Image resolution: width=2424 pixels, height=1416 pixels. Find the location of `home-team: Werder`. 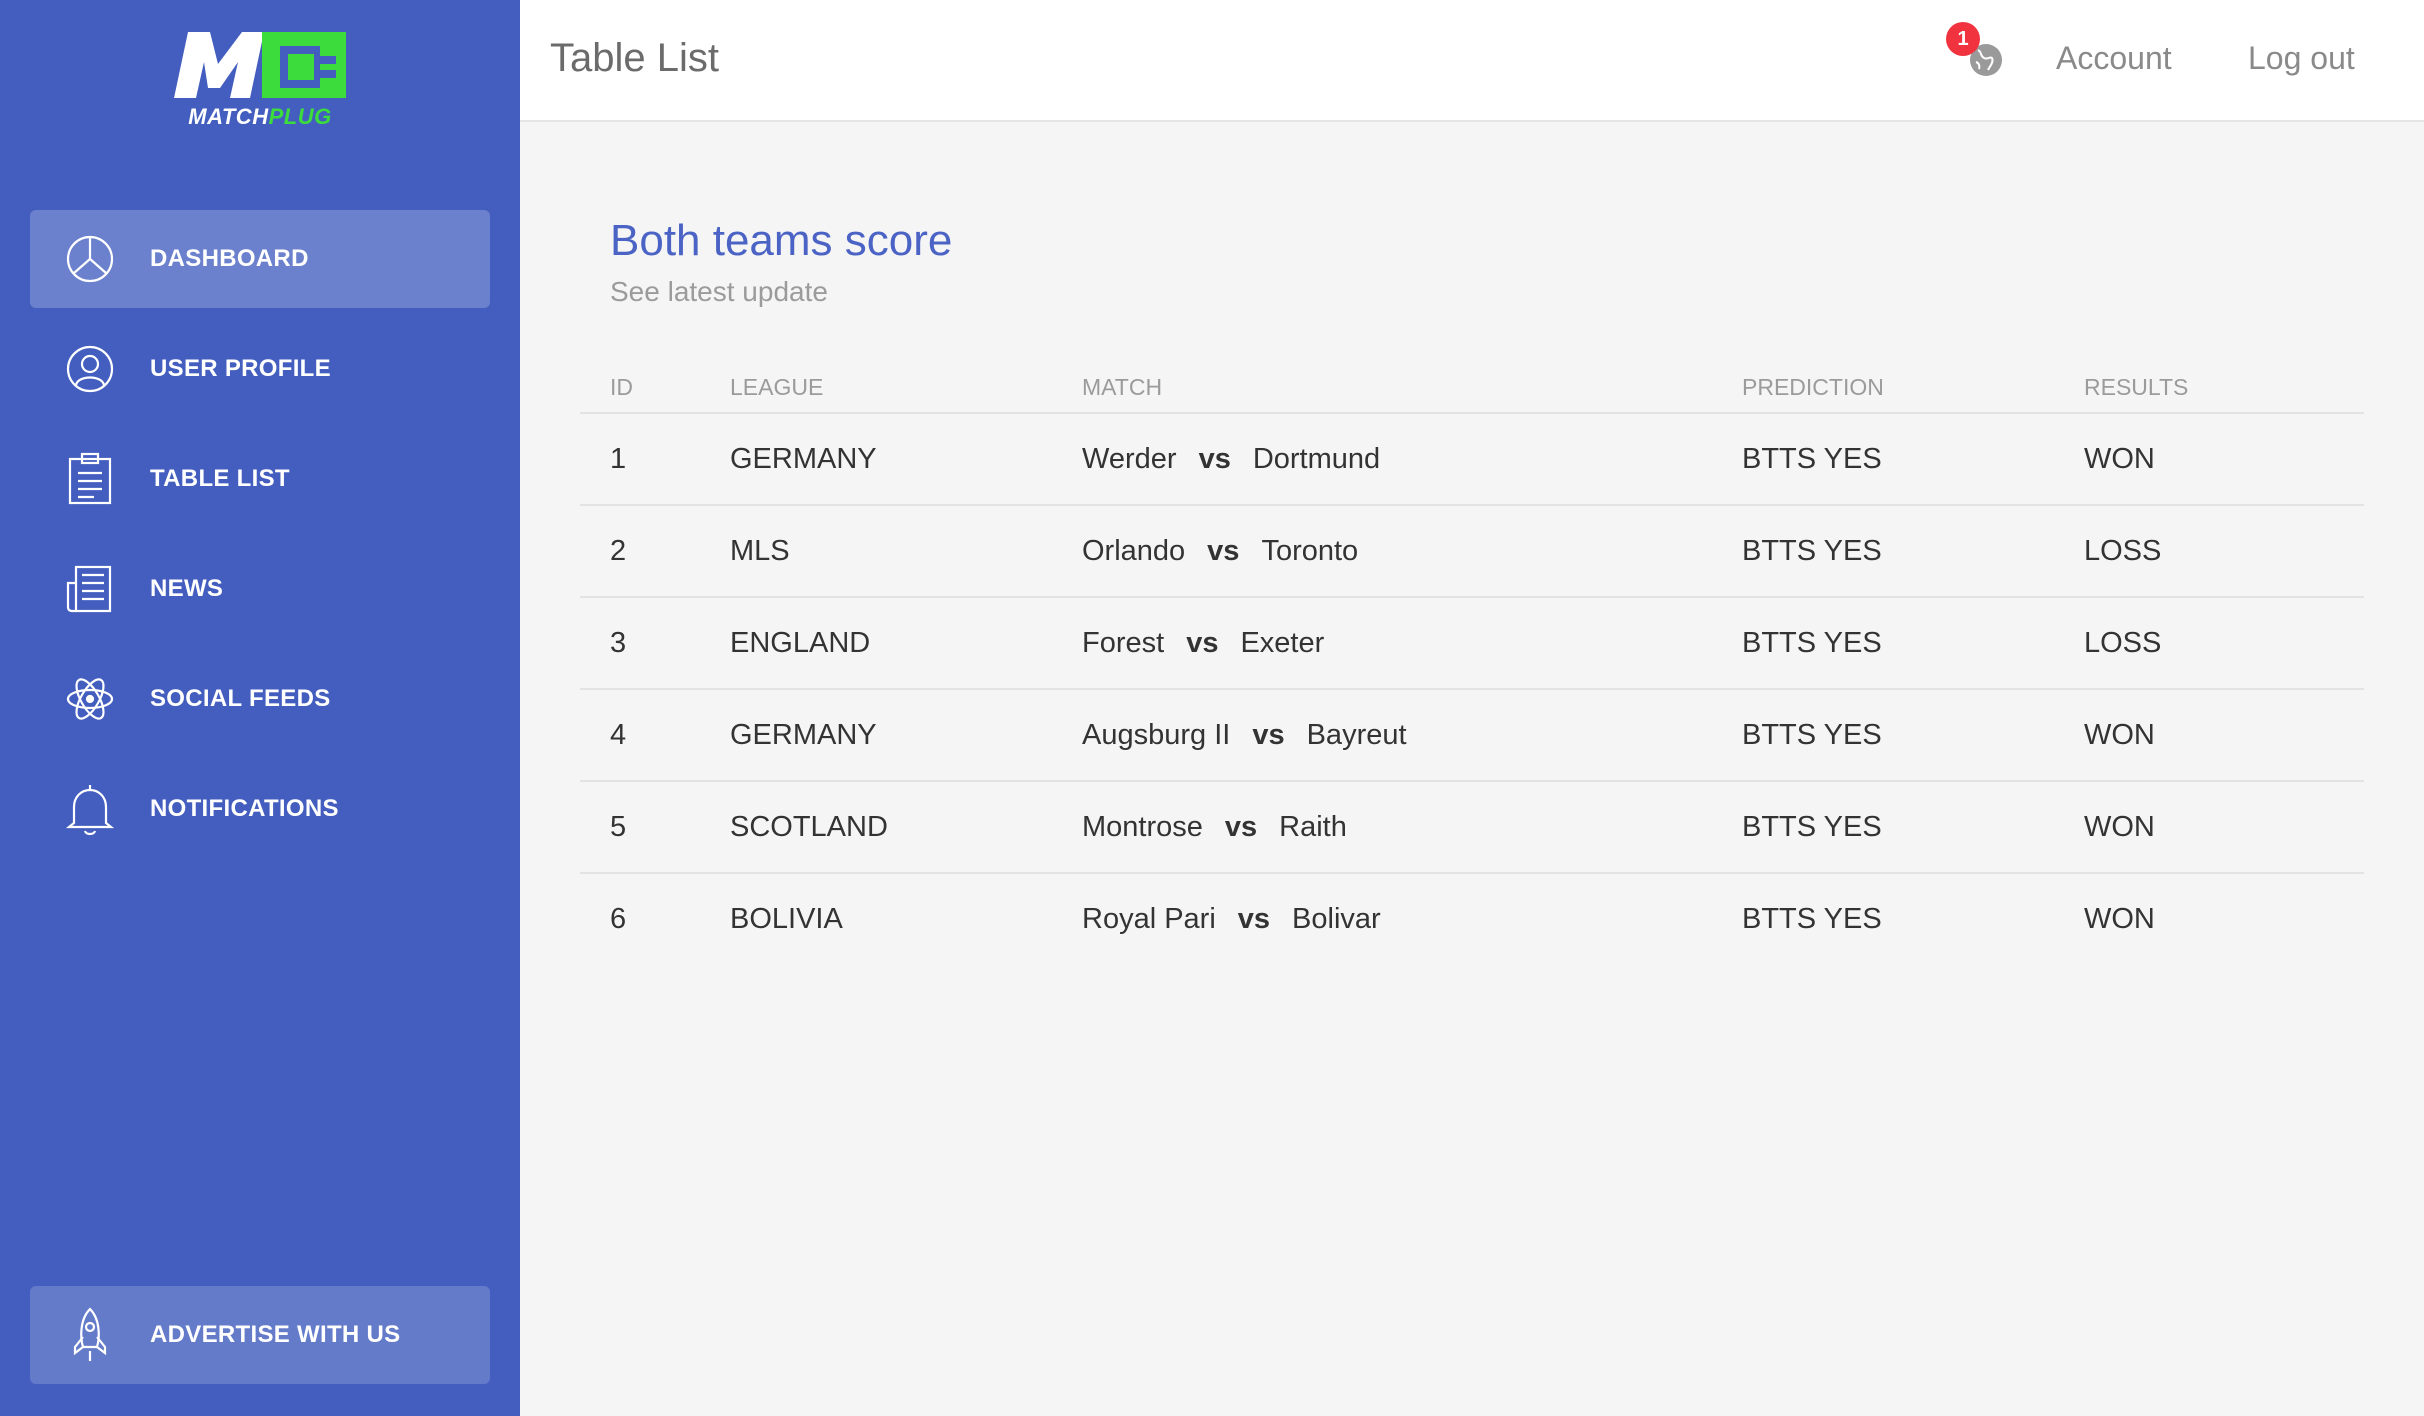

home-team: Werder is located at coordinates (1129, 458).